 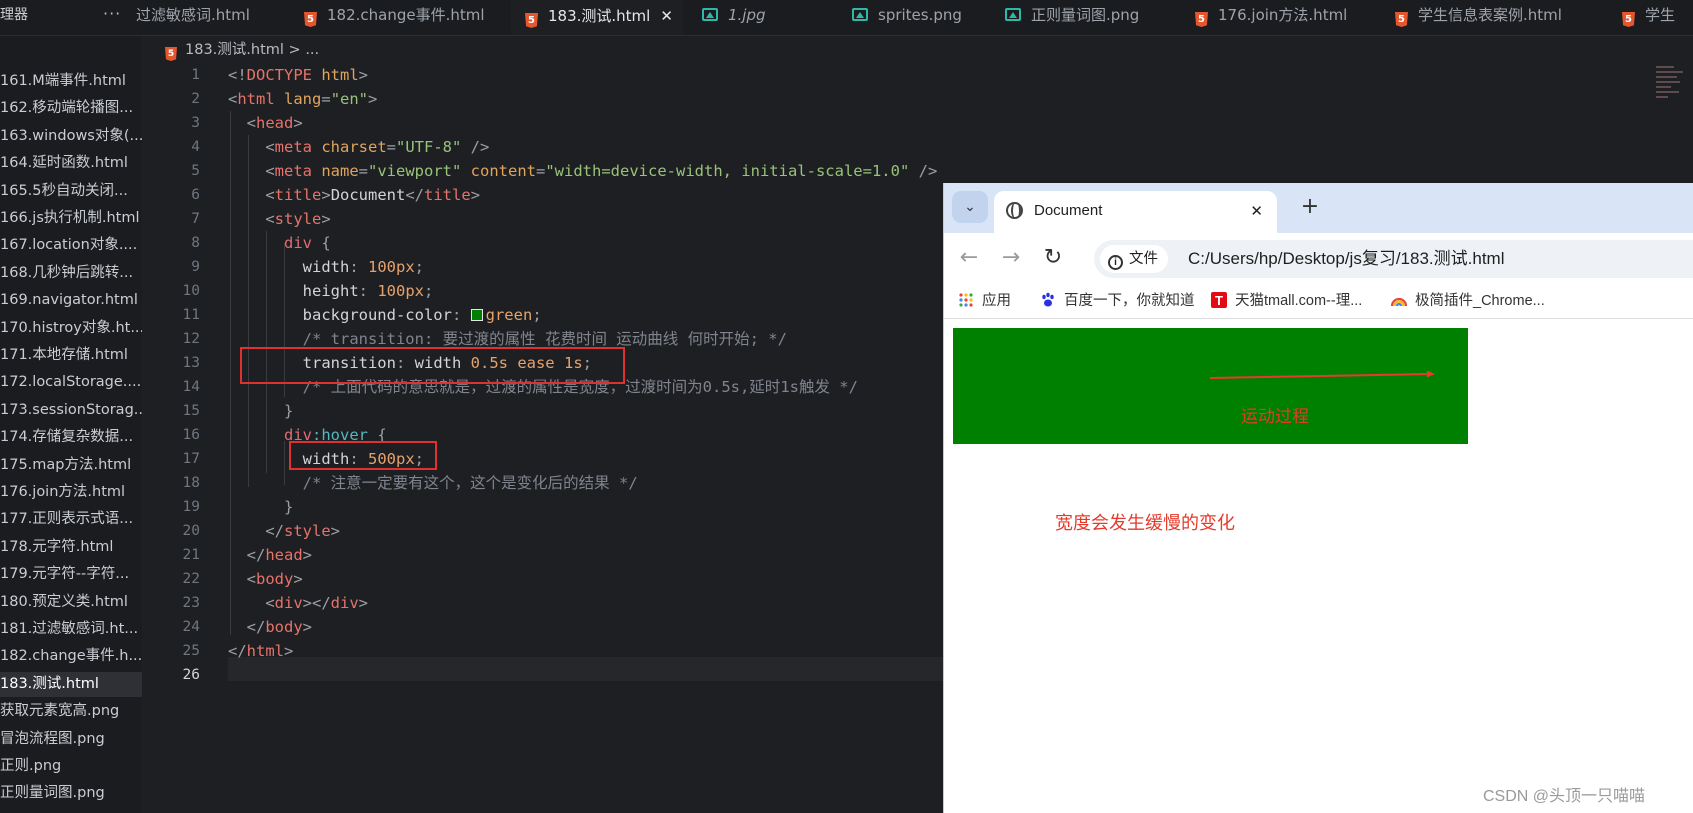 What do you see at coordinates (1053, 258) in the screenshot?
I see `reload-icon: ↻` at bounding box center [1053, 258].